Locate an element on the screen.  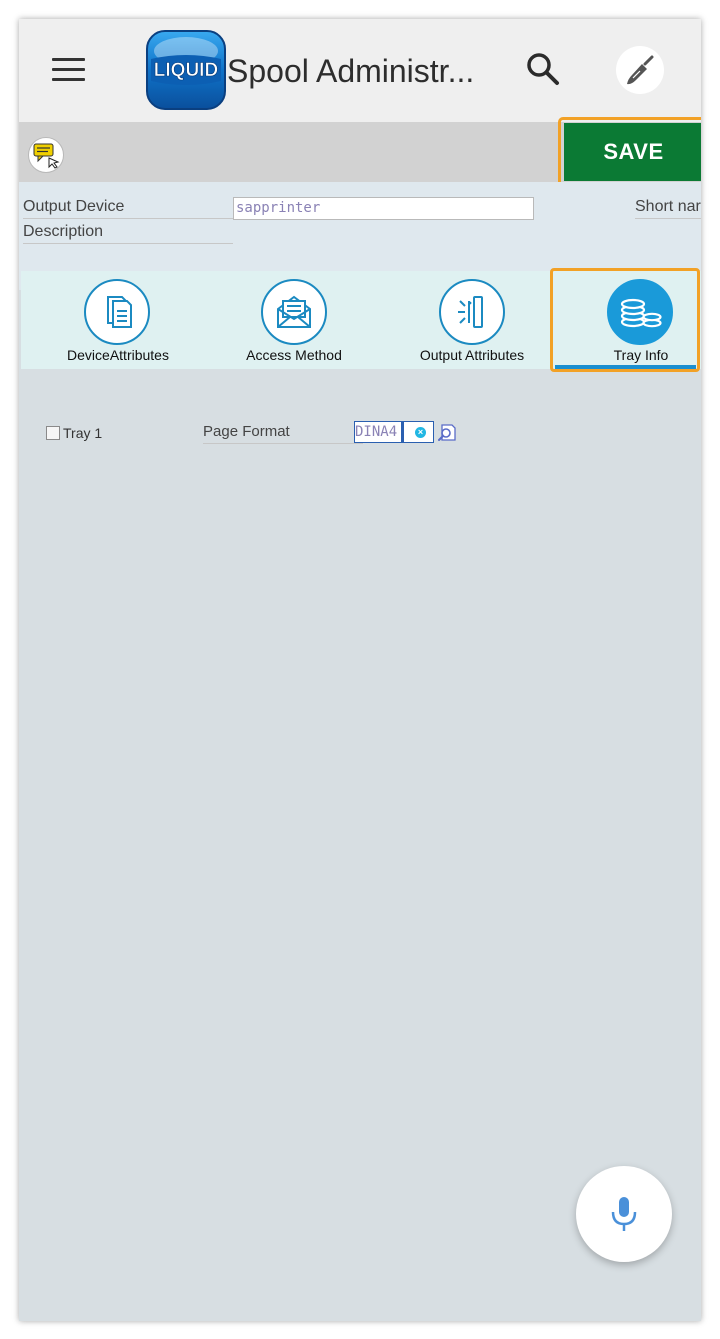
message-button is located at coordinates (46, 155).